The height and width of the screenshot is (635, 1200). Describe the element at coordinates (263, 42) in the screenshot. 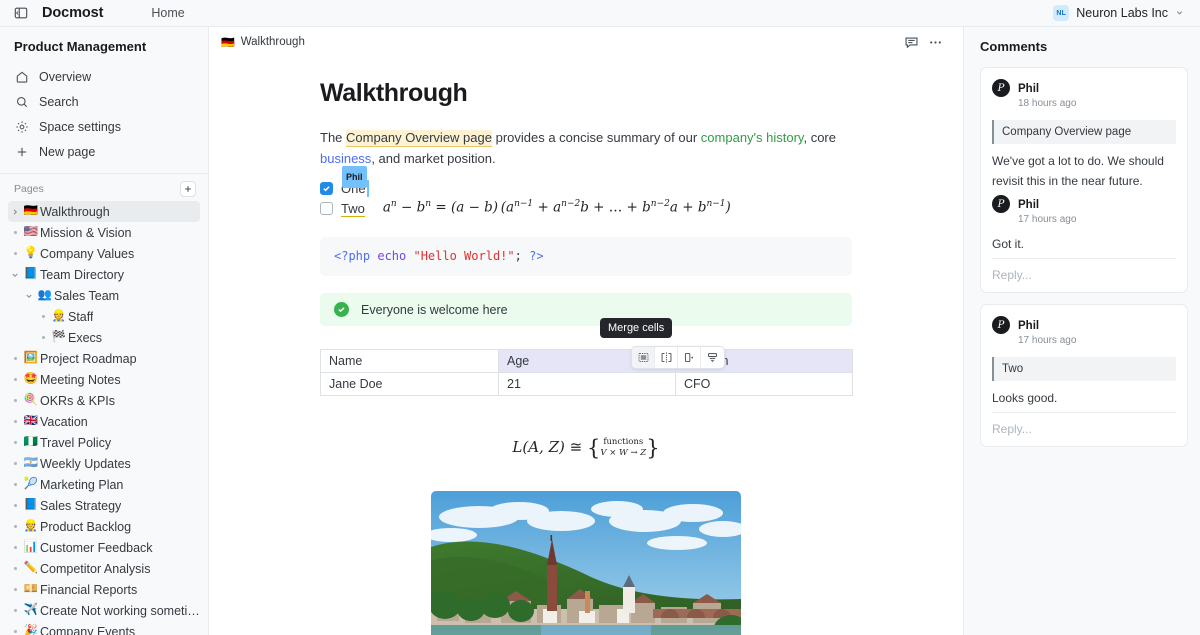

I see `breadcrumb: 🇩🇪 Walkthrough` at that location.